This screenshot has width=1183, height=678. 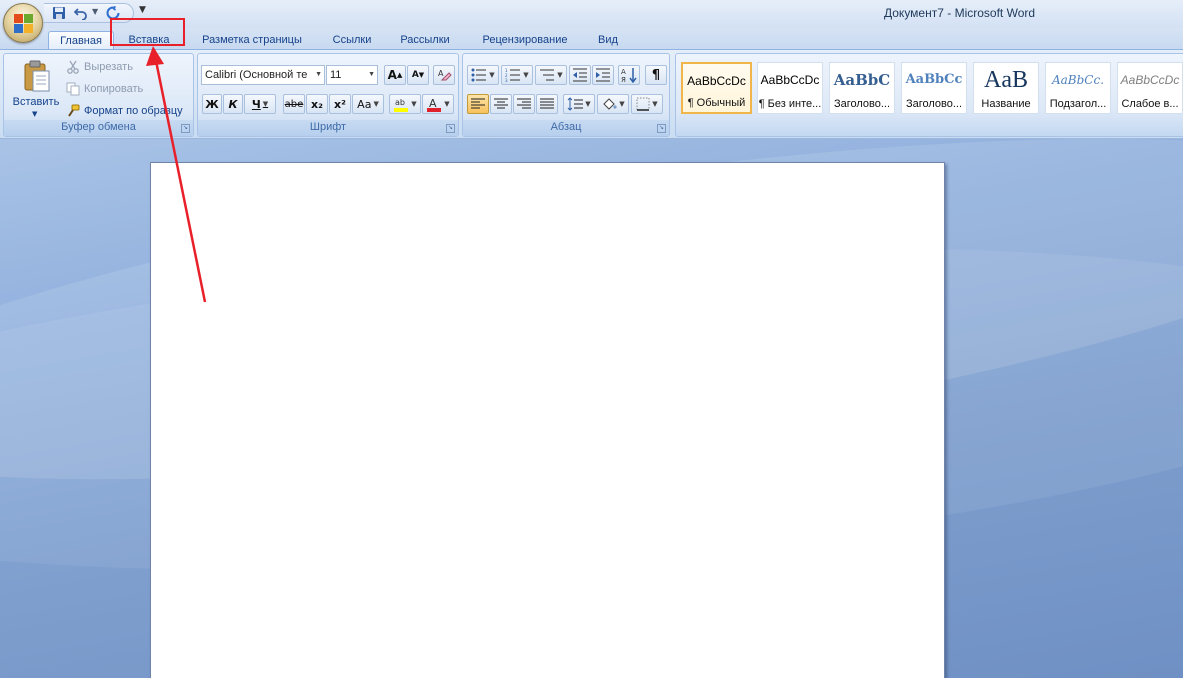 What do you see at coordinates (340, 104) in the screenshot?
I see `superscript-button: x²` at bounding box center [340, 104].